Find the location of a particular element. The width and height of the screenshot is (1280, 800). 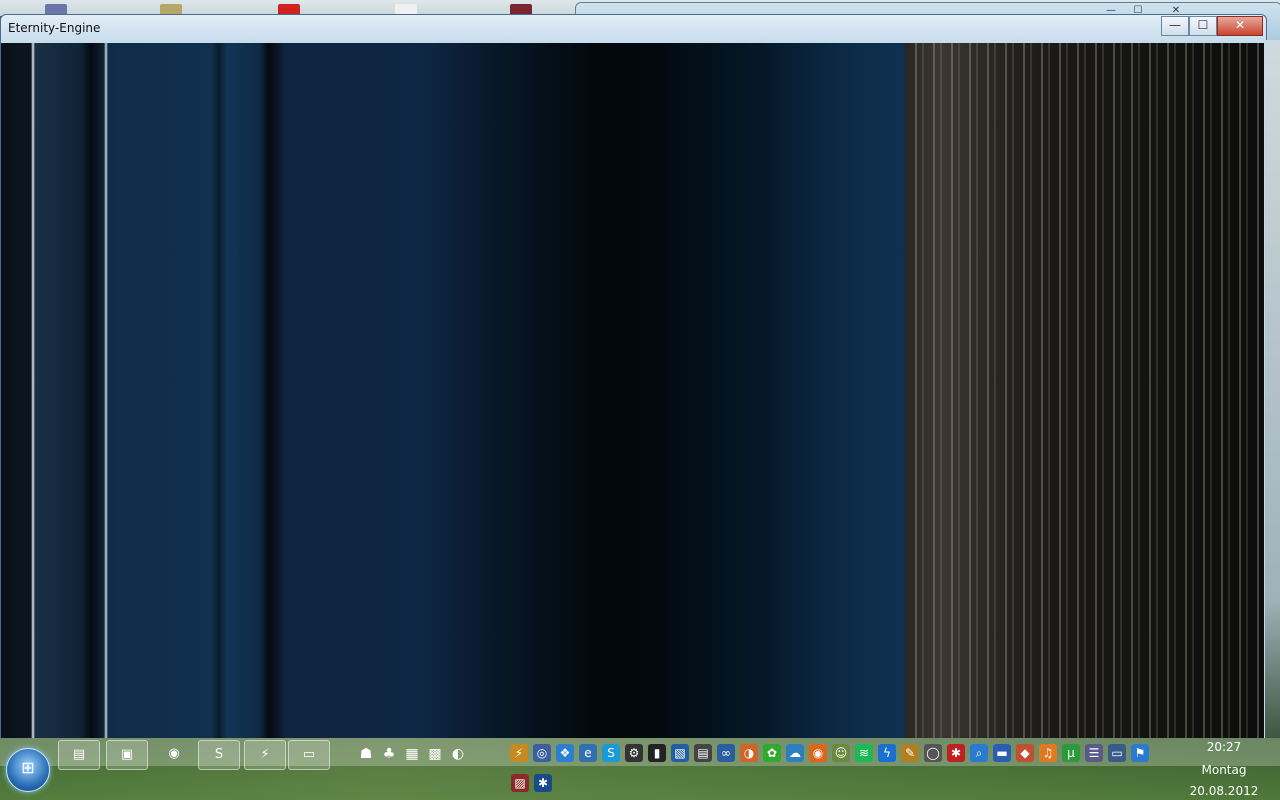

window-icon: ▭ is located at coordinates (309, 755).